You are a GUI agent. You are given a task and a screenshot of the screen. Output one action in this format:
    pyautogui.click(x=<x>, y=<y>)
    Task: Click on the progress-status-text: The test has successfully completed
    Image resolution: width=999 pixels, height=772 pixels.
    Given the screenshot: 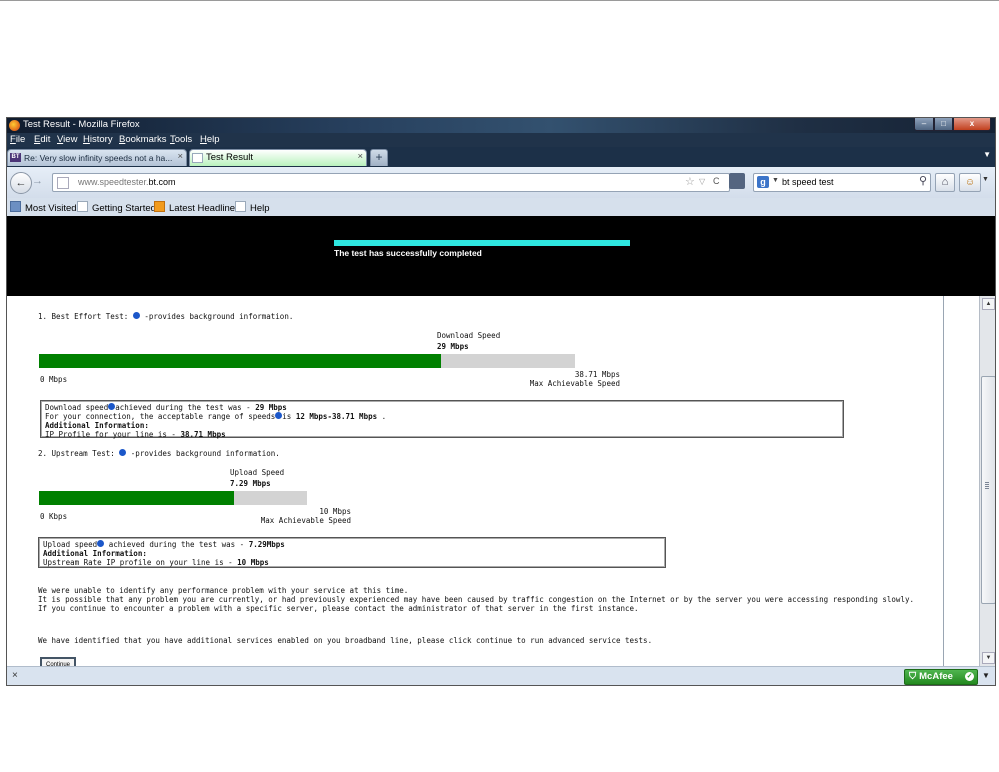 What is the action you would take?
    pyautogui.click(x=408, y=253)
    